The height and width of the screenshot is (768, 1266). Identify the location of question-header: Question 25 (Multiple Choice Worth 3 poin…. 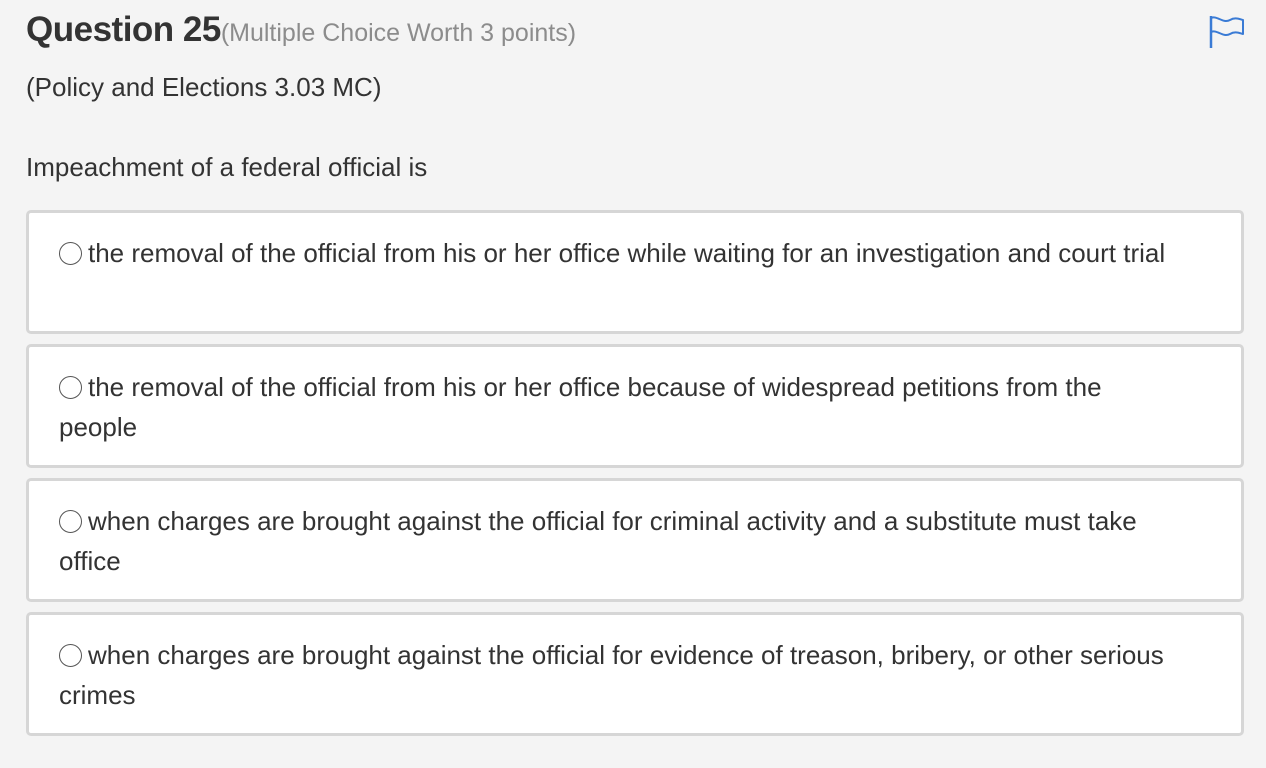
(301, 32).